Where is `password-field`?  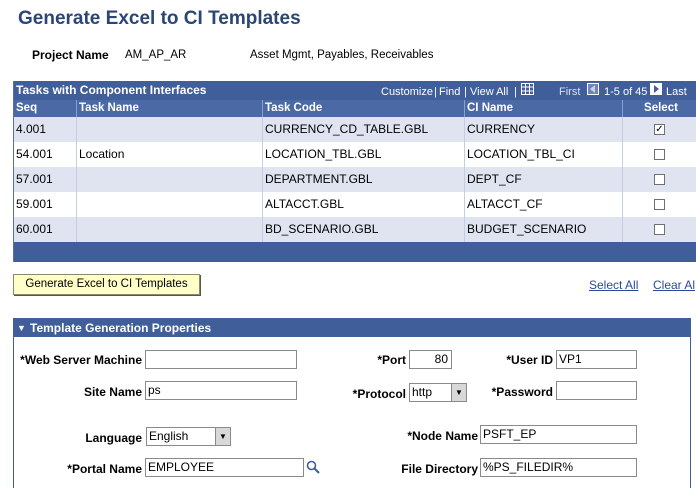 password-field is located at coordinates (596, 390).